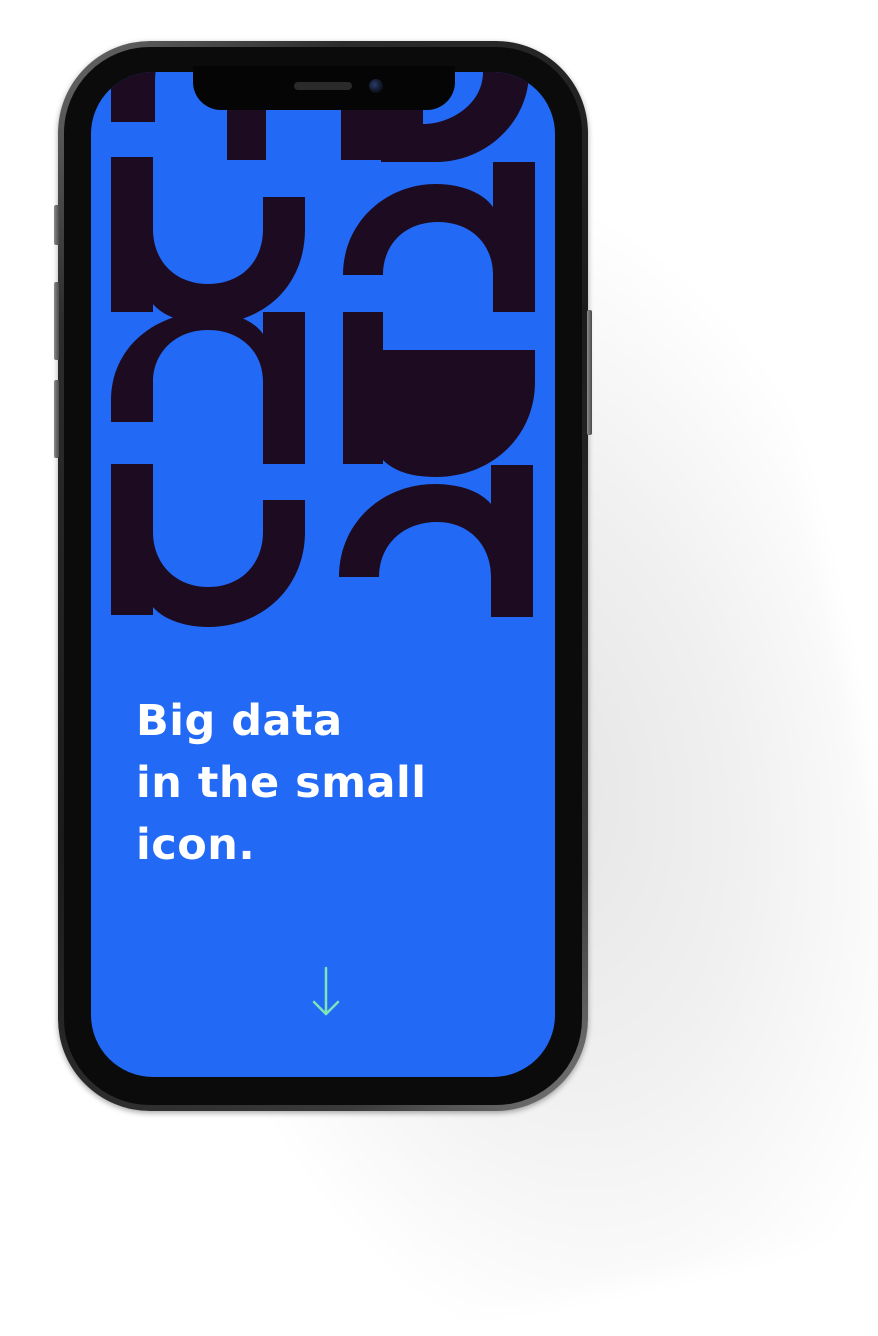 The width and height of the screenshot is (878, 1336). I want to click on hero-headline: Big data in the small icon., so click(281, 783).